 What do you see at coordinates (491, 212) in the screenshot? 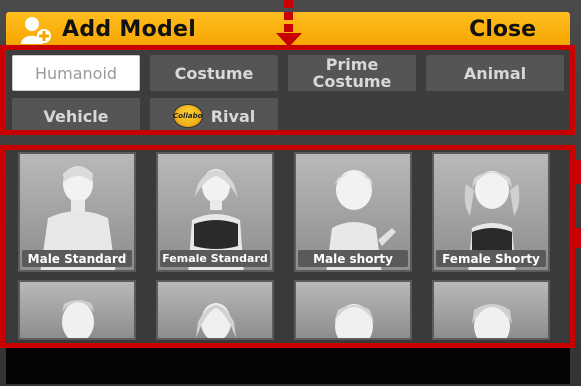
I see `model-card-female-shorty: Female Shorty` at bounding box center [491, 212].